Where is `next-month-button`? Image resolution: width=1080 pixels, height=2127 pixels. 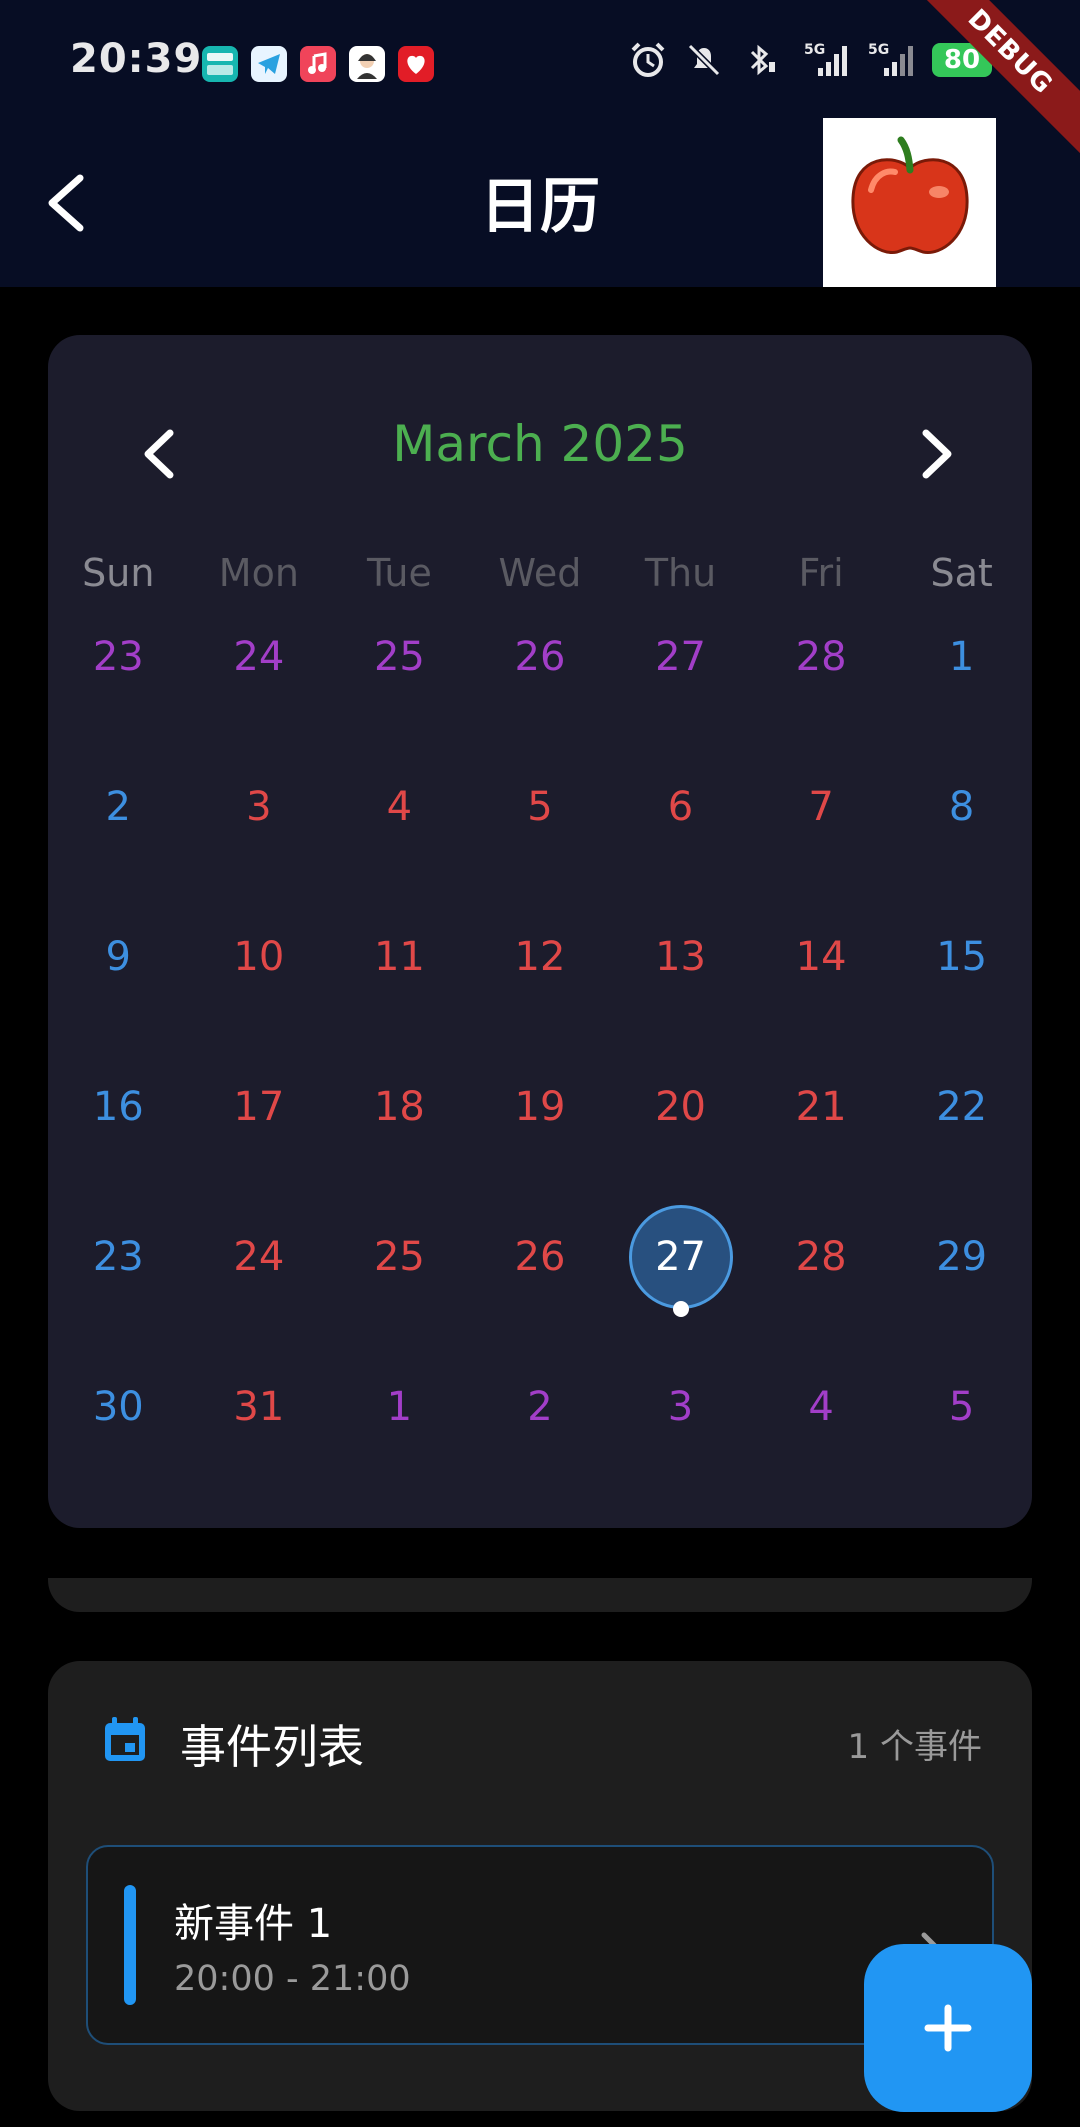
next-month-button is located at coordinates (936, 454).